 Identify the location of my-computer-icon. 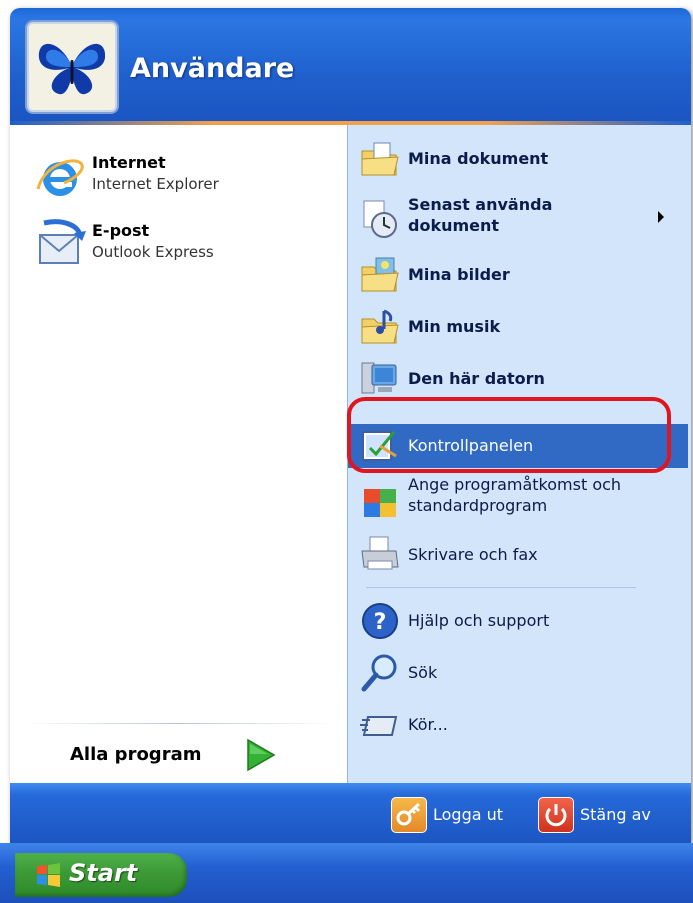
(379, 378).